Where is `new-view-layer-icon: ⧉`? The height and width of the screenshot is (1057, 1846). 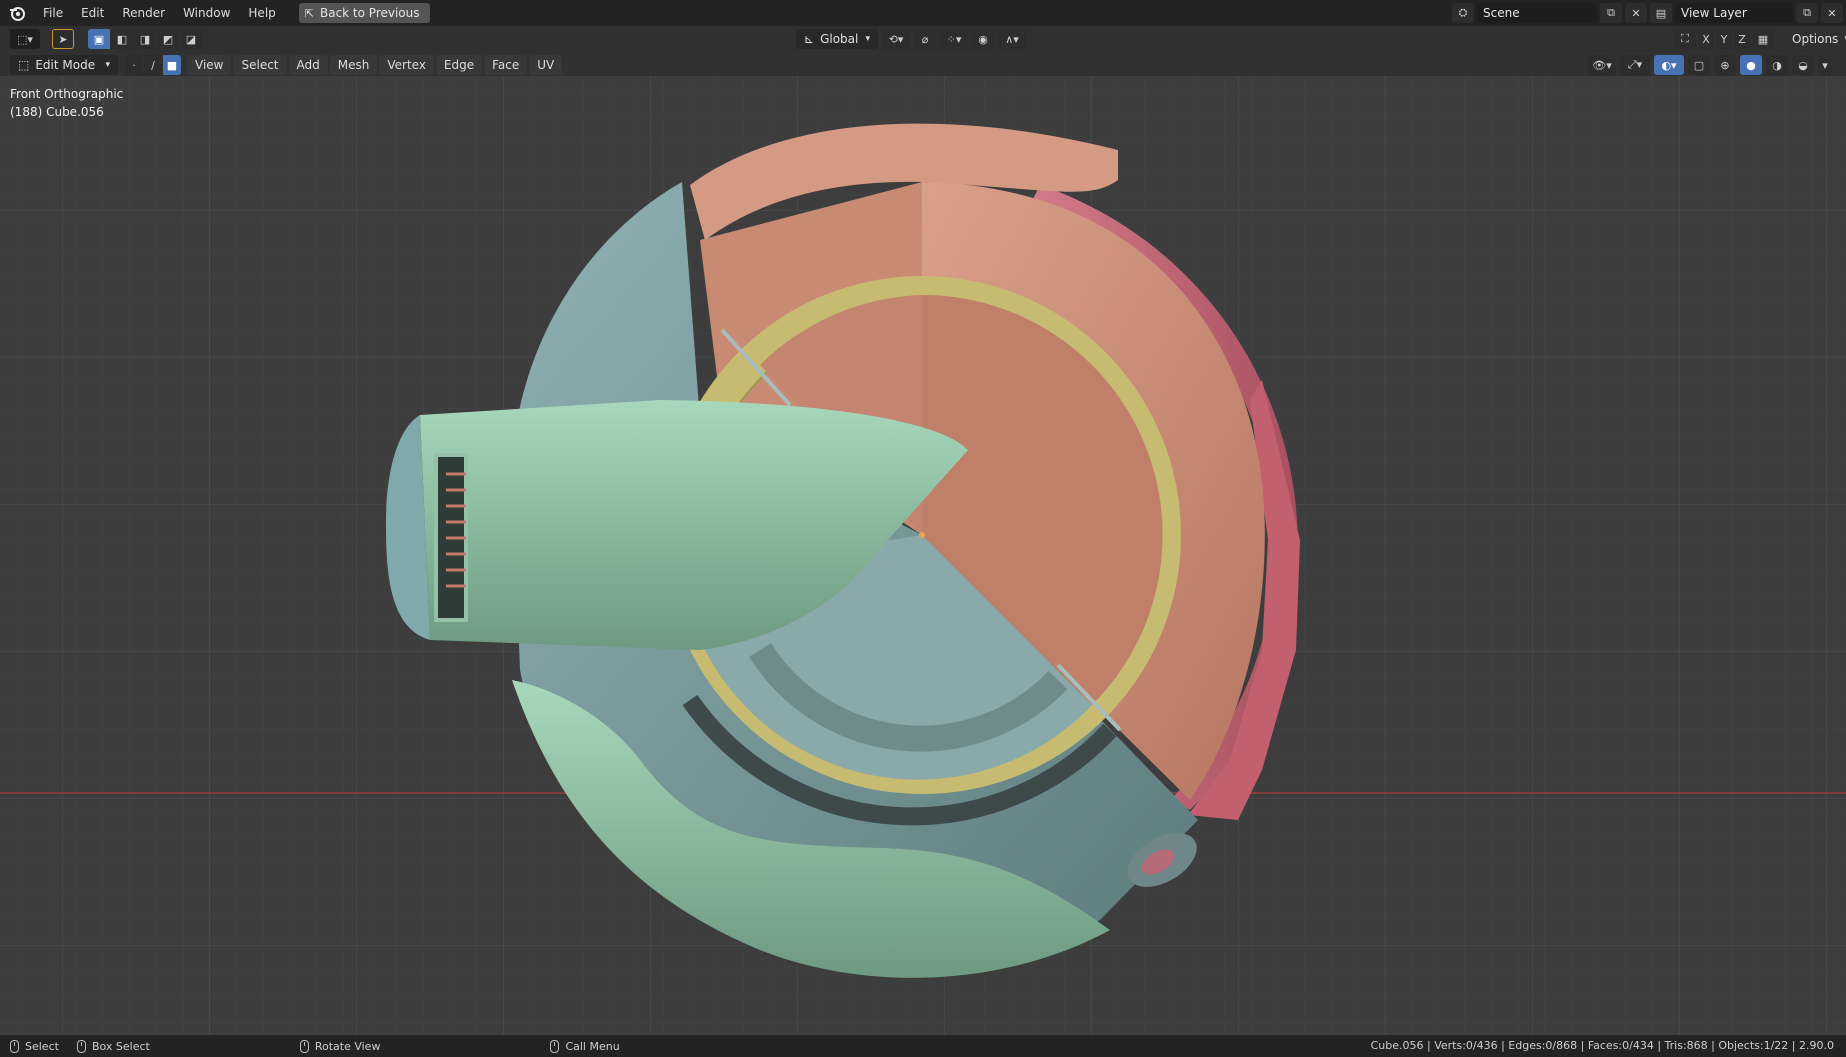 new-view-layer-icon: ⧉ is located at coordinates (1807, 13).